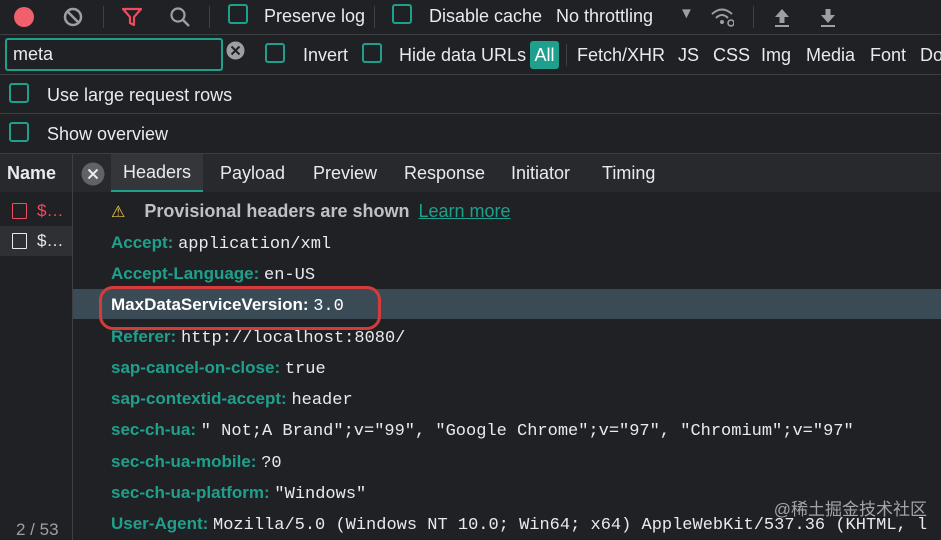 The image size is (941, 540). Describe the element at coordinates (463, 55) in the screenshot. I see `hide-data-urls-label: Hide data URLs` at that location.